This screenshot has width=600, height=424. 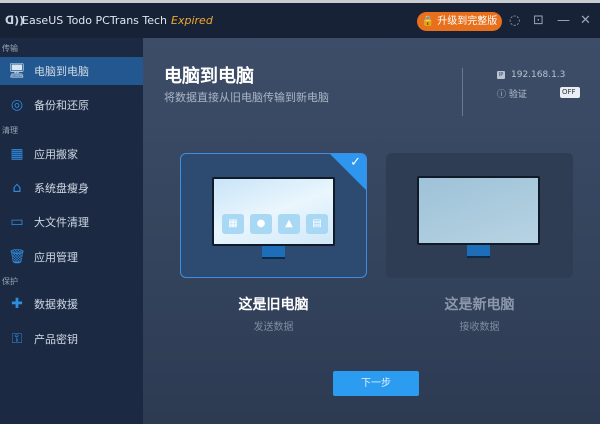 I want to click on old-pc-card: ▦ ● ▲ ▤ ✓, so click(x=273, y=215).